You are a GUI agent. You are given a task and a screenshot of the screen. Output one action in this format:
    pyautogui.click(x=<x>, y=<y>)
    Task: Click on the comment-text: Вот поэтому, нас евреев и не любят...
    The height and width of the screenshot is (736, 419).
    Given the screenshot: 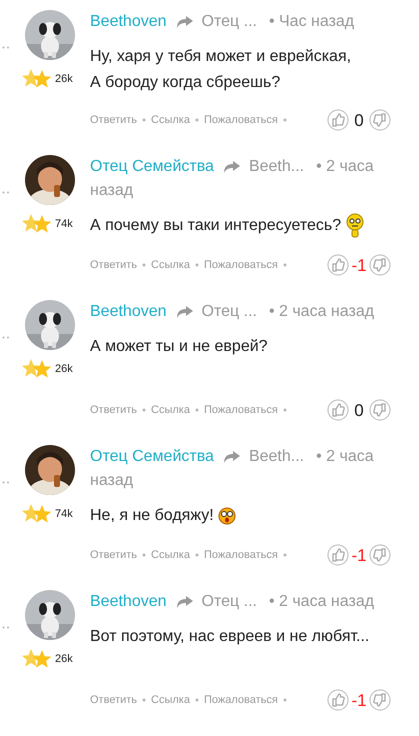 What is the action you would take?
    pyautogui.click(x=230, y=636)
    